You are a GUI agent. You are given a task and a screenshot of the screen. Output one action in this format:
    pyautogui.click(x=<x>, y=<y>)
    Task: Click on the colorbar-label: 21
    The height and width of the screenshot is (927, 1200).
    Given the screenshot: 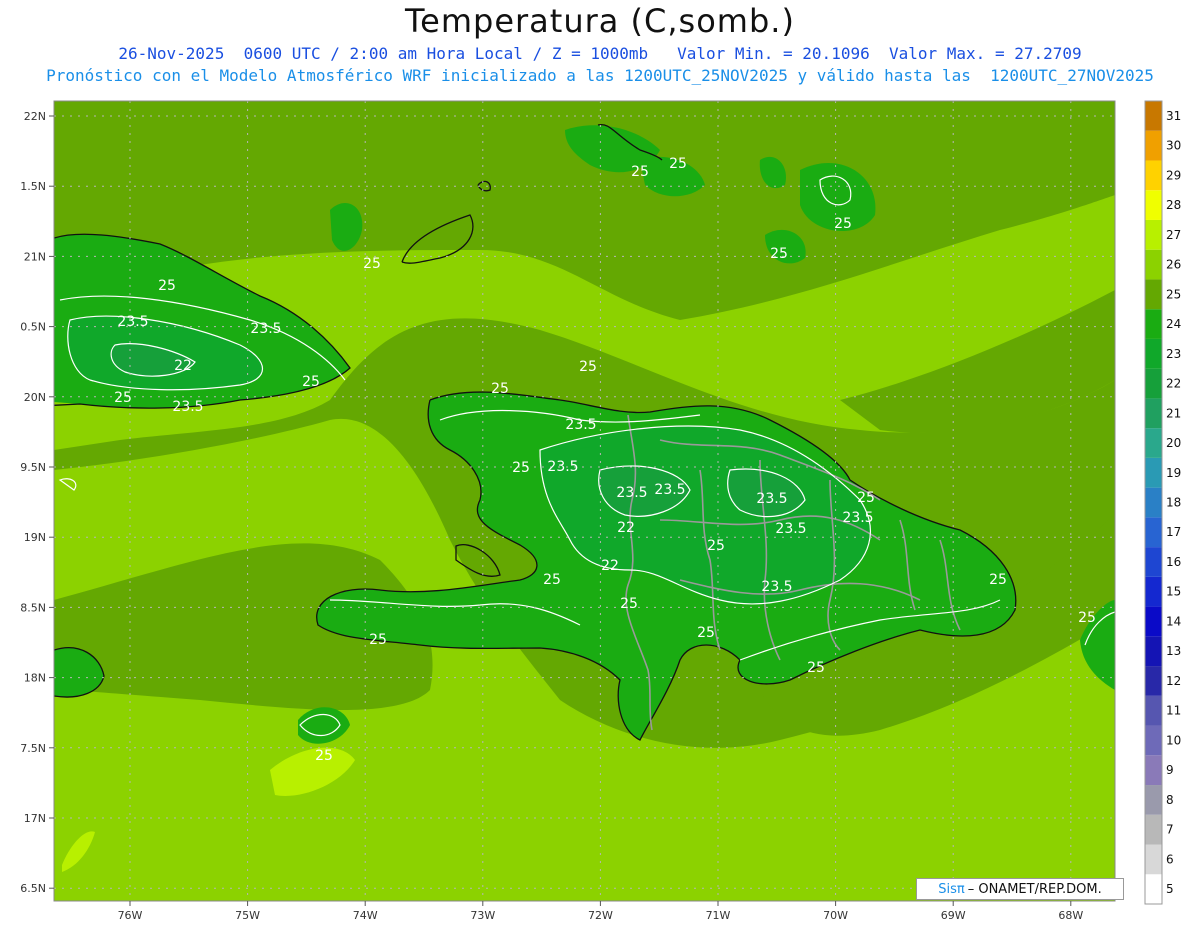 What is the action you would take?
    pyautogui.click(x=1173, y=413)
    